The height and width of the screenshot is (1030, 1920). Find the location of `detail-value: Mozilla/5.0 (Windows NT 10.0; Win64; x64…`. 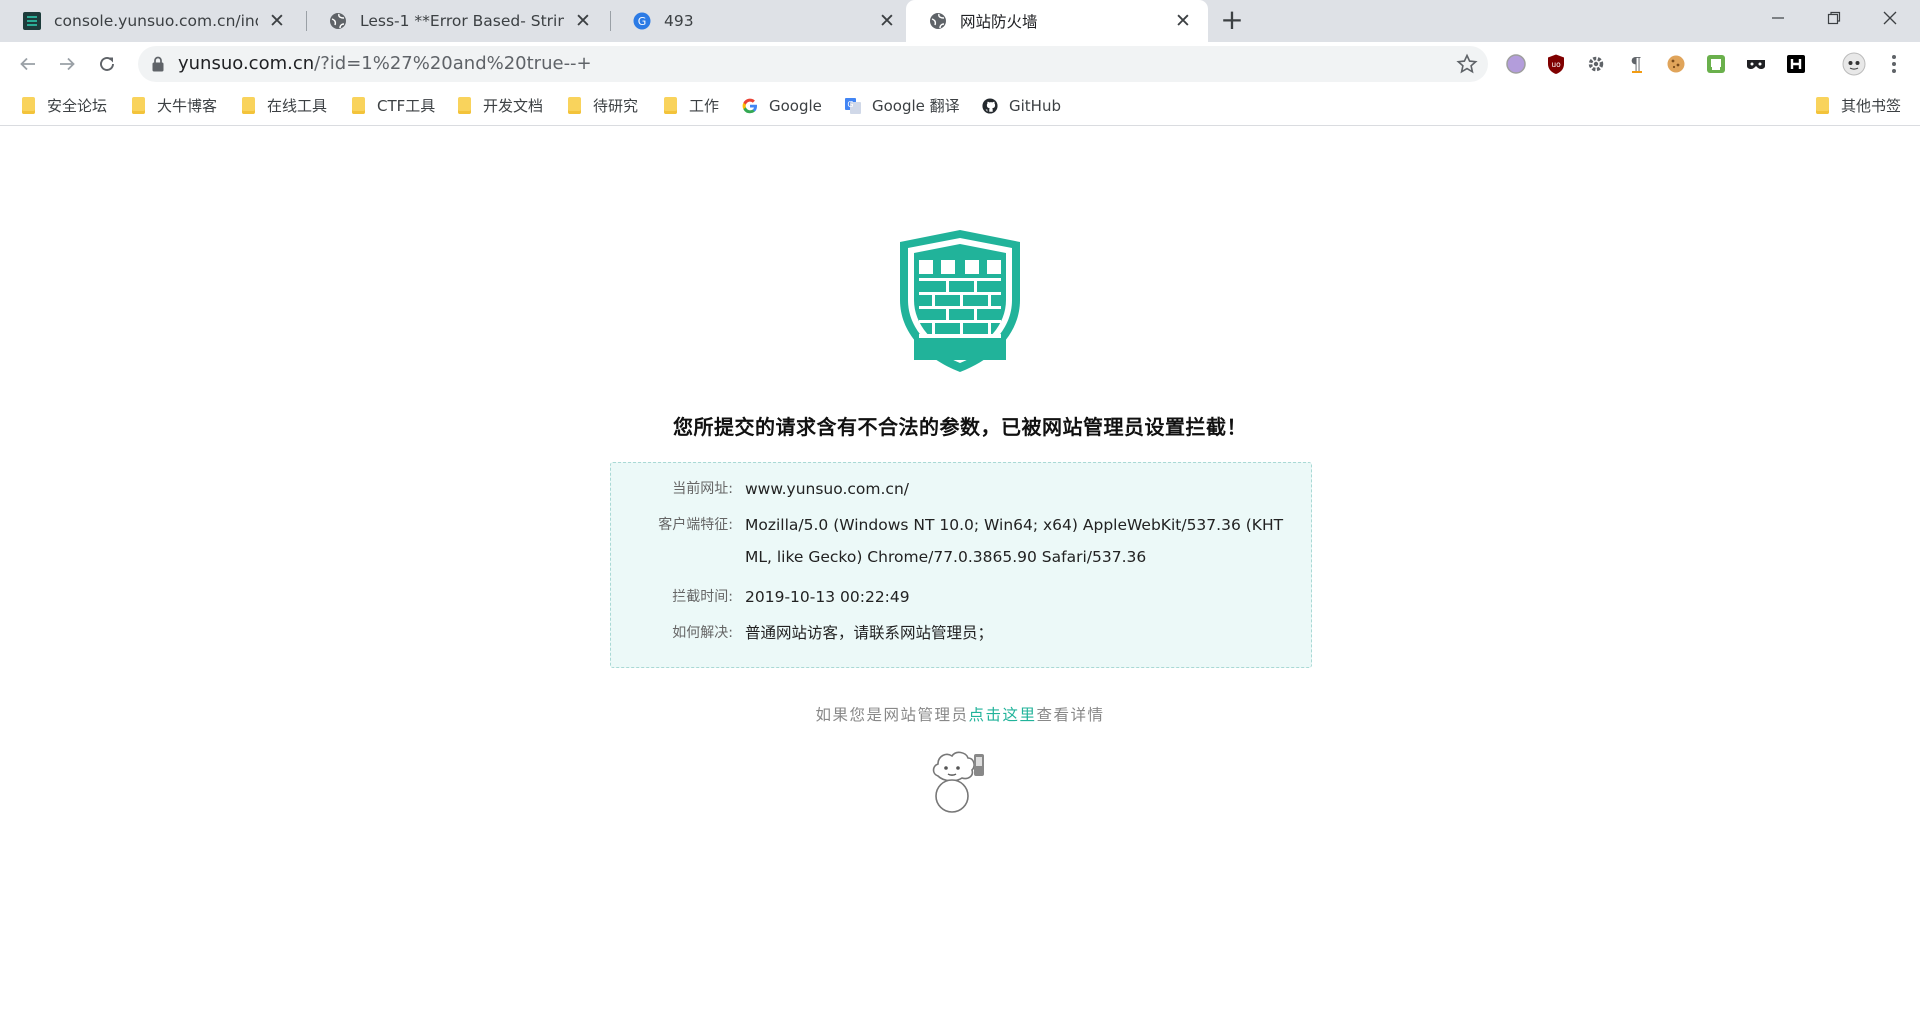

detail-value: Mozilla/5.0 (Windows NT 10.0; Win64; x64… is located at coordinates (1014, 541).